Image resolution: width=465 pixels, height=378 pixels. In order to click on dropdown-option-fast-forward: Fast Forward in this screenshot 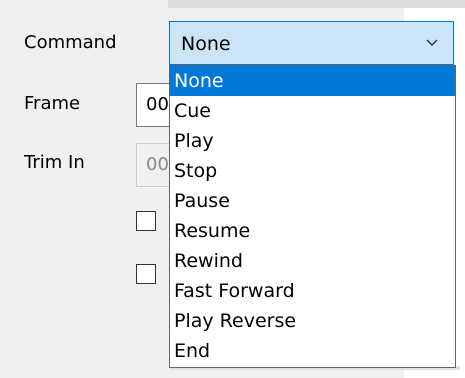, I will do `click(312, 291)`.